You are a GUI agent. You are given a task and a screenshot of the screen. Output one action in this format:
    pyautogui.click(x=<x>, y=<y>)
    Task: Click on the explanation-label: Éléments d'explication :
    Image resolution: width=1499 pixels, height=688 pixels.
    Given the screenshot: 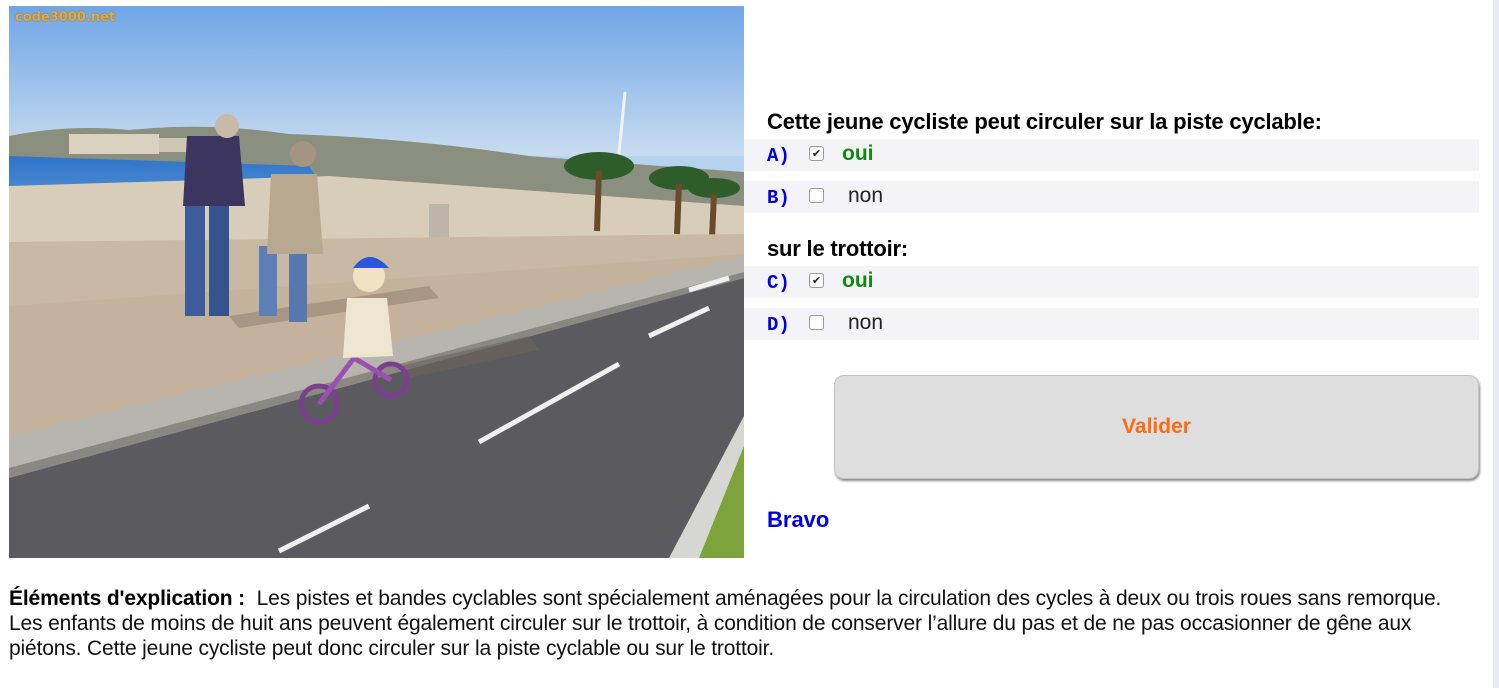 What is the action you would take?
    pyautogui.click(x=127, y=598)
    